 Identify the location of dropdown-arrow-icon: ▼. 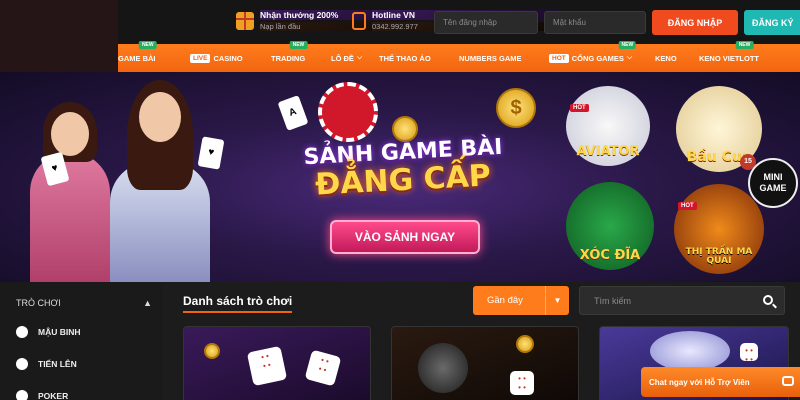
(557, 300).